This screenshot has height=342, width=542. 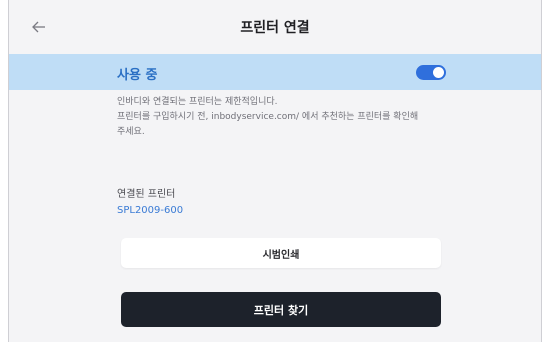 What do you see at coordinates (281, 309) in the screenshot?
I see `find-printer-button: 프린터 찾기` at bounding box center [281, 309].